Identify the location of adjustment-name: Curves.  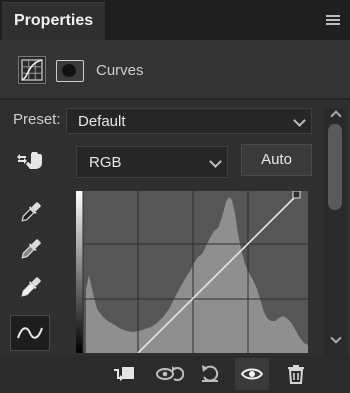
(120, 70).